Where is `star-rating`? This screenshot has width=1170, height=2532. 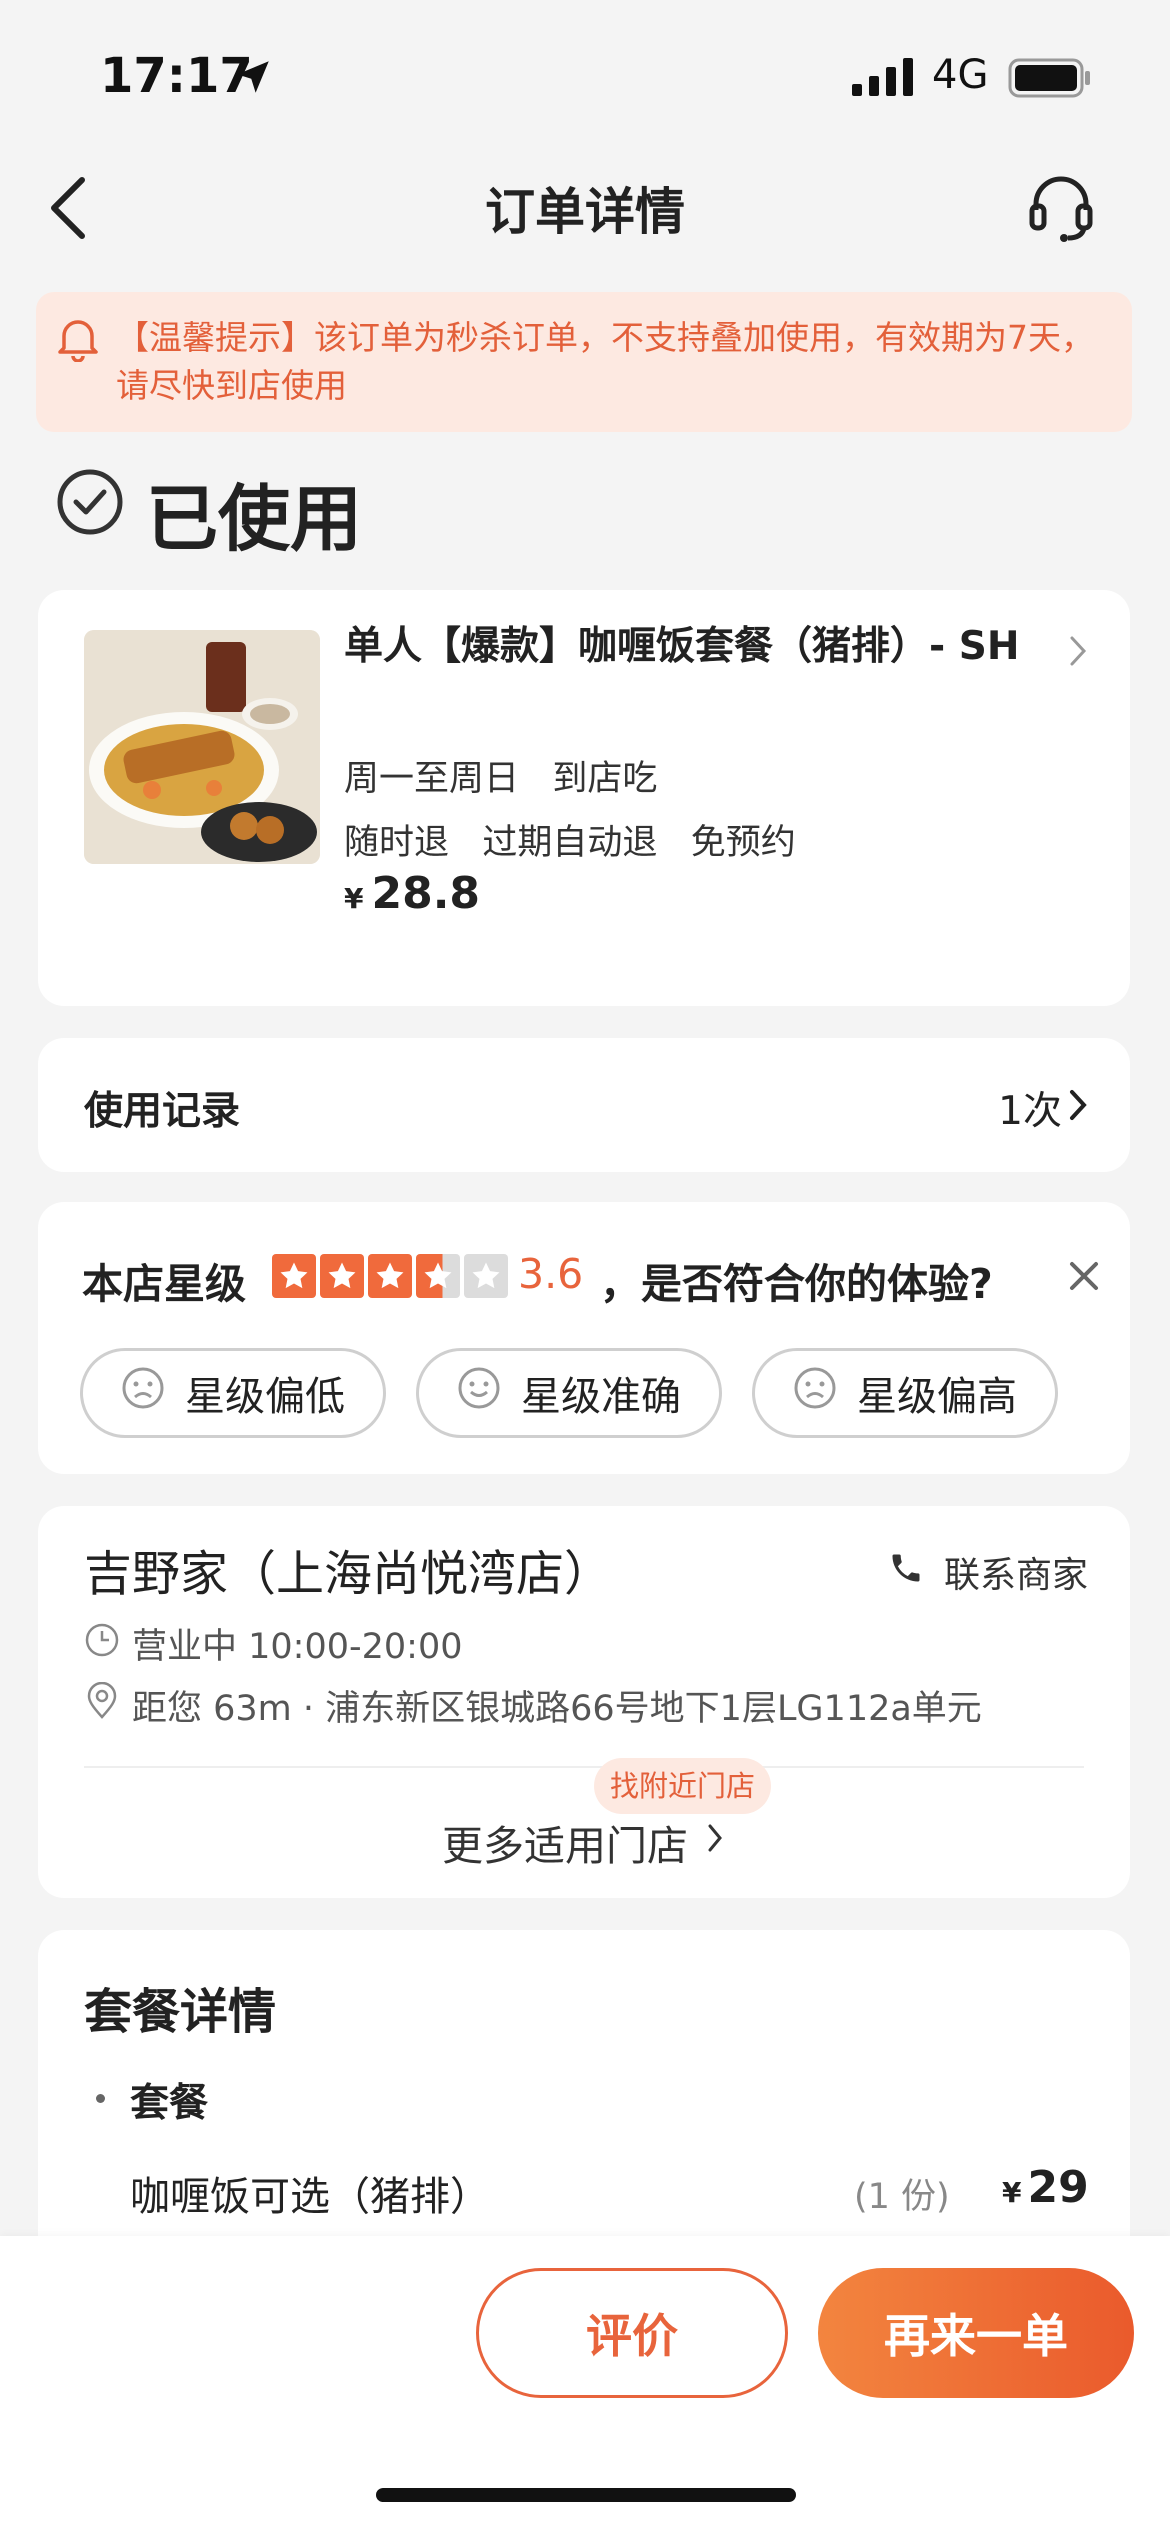 star-rating is located at coordinates (390, 1276).